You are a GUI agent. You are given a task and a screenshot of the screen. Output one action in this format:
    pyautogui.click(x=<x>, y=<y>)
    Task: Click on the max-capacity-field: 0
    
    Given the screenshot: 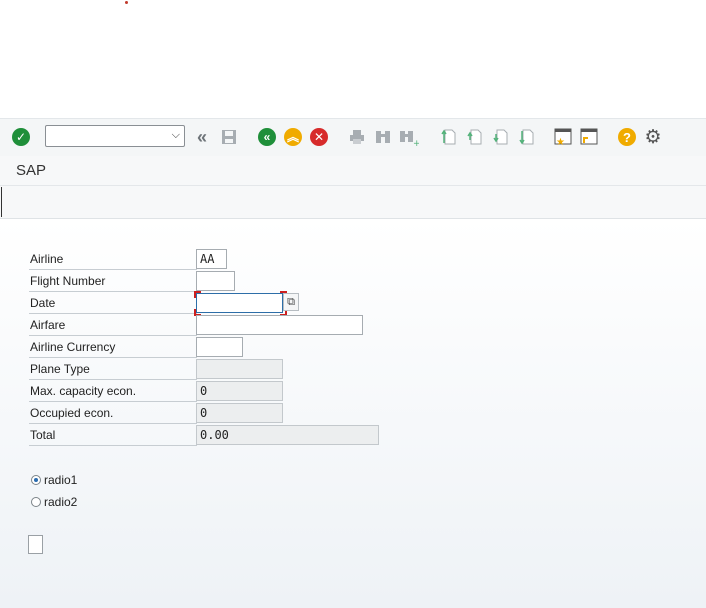 What is the action you would take?
    pyautogui.click(x=239, y=391)
    